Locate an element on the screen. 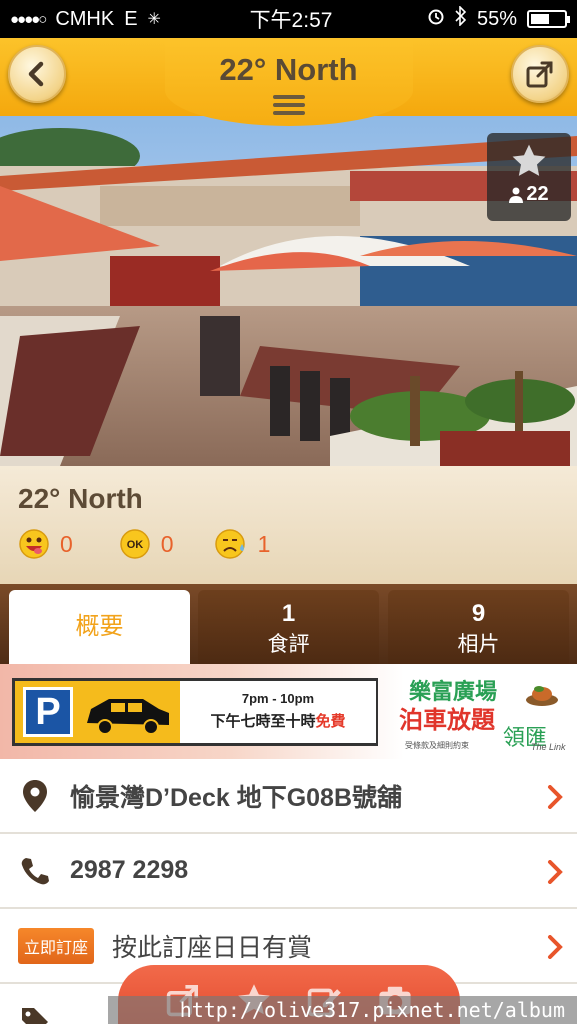 This screenshot has width=577, height=1024. tab-overview-label: 概要 is located at coordinates (99, 626).